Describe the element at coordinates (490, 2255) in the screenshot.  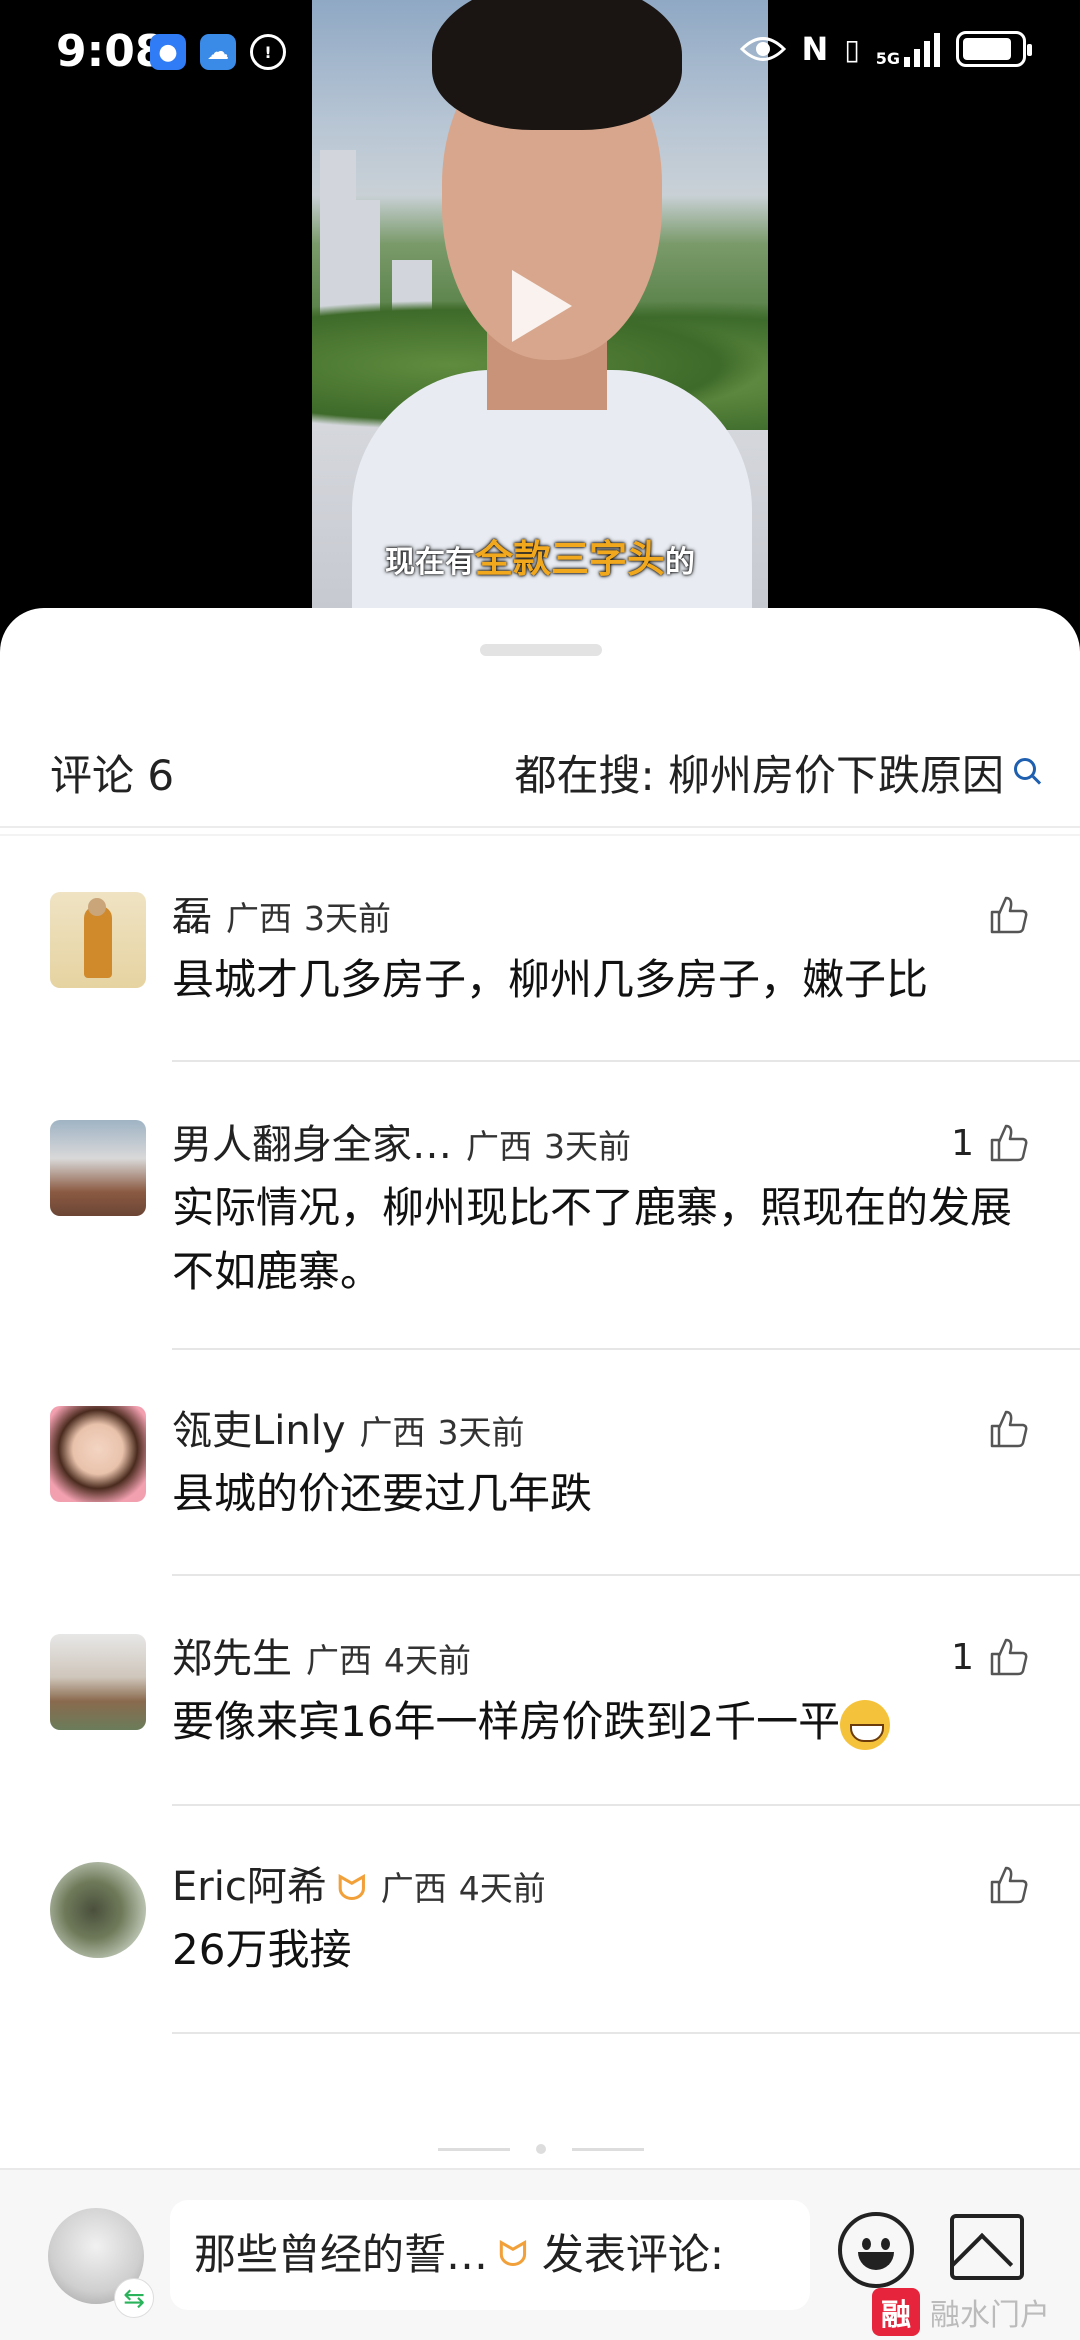
I see `comment-input: 那些曾经的誓… ᗢ 发表评论:` at that location.